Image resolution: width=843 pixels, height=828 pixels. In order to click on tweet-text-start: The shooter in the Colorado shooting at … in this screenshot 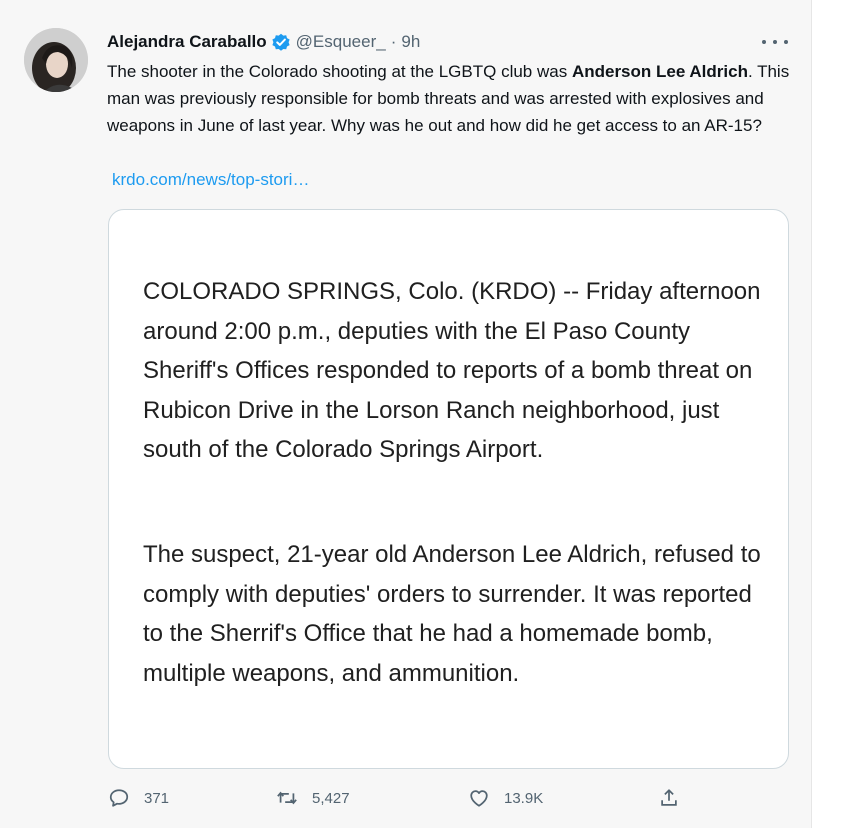, I will do `click(339, 71)`.